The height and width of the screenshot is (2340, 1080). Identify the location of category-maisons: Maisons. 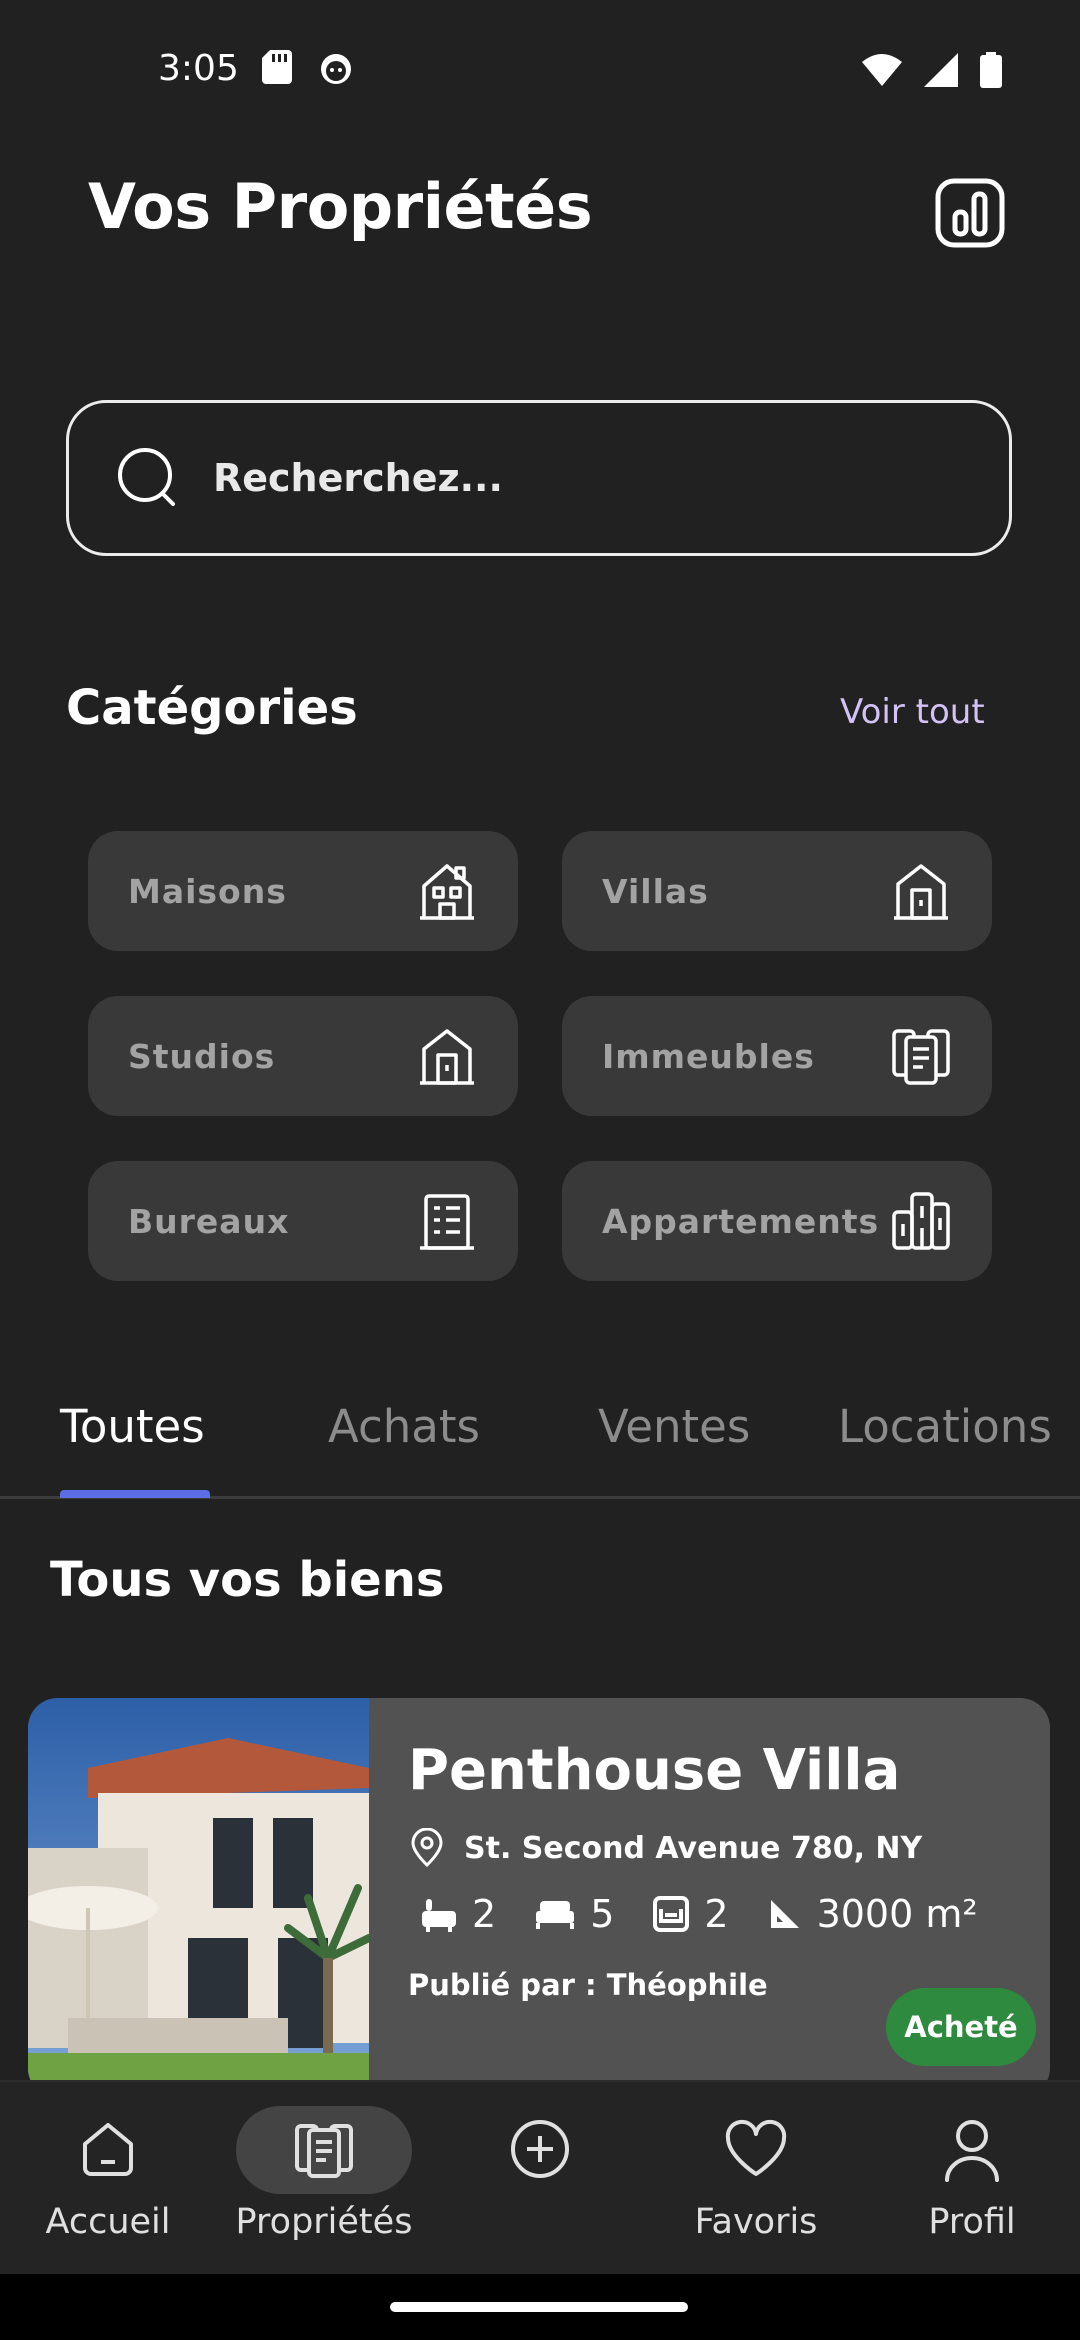
(303, 891).